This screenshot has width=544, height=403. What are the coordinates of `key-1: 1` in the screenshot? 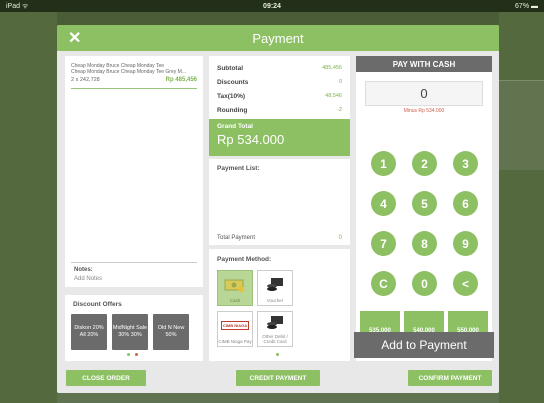 It's located at (383, 163).